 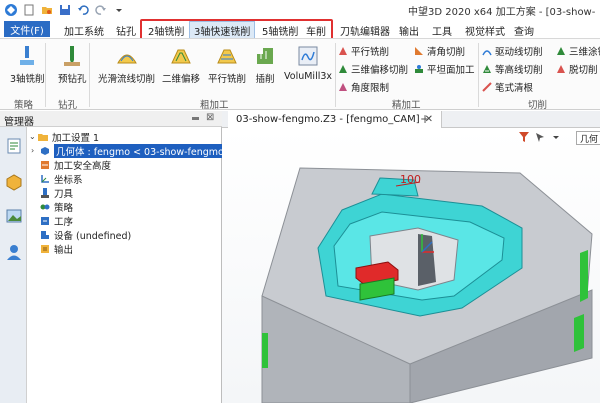 I want to click on image-view-icon, so click(x=14, y=216).